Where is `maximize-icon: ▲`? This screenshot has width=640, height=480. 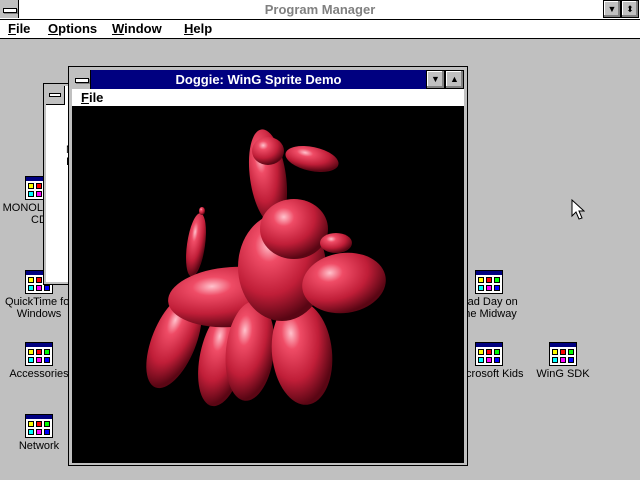 maximize-icon: ▲ is located at coordinates (454, 79).